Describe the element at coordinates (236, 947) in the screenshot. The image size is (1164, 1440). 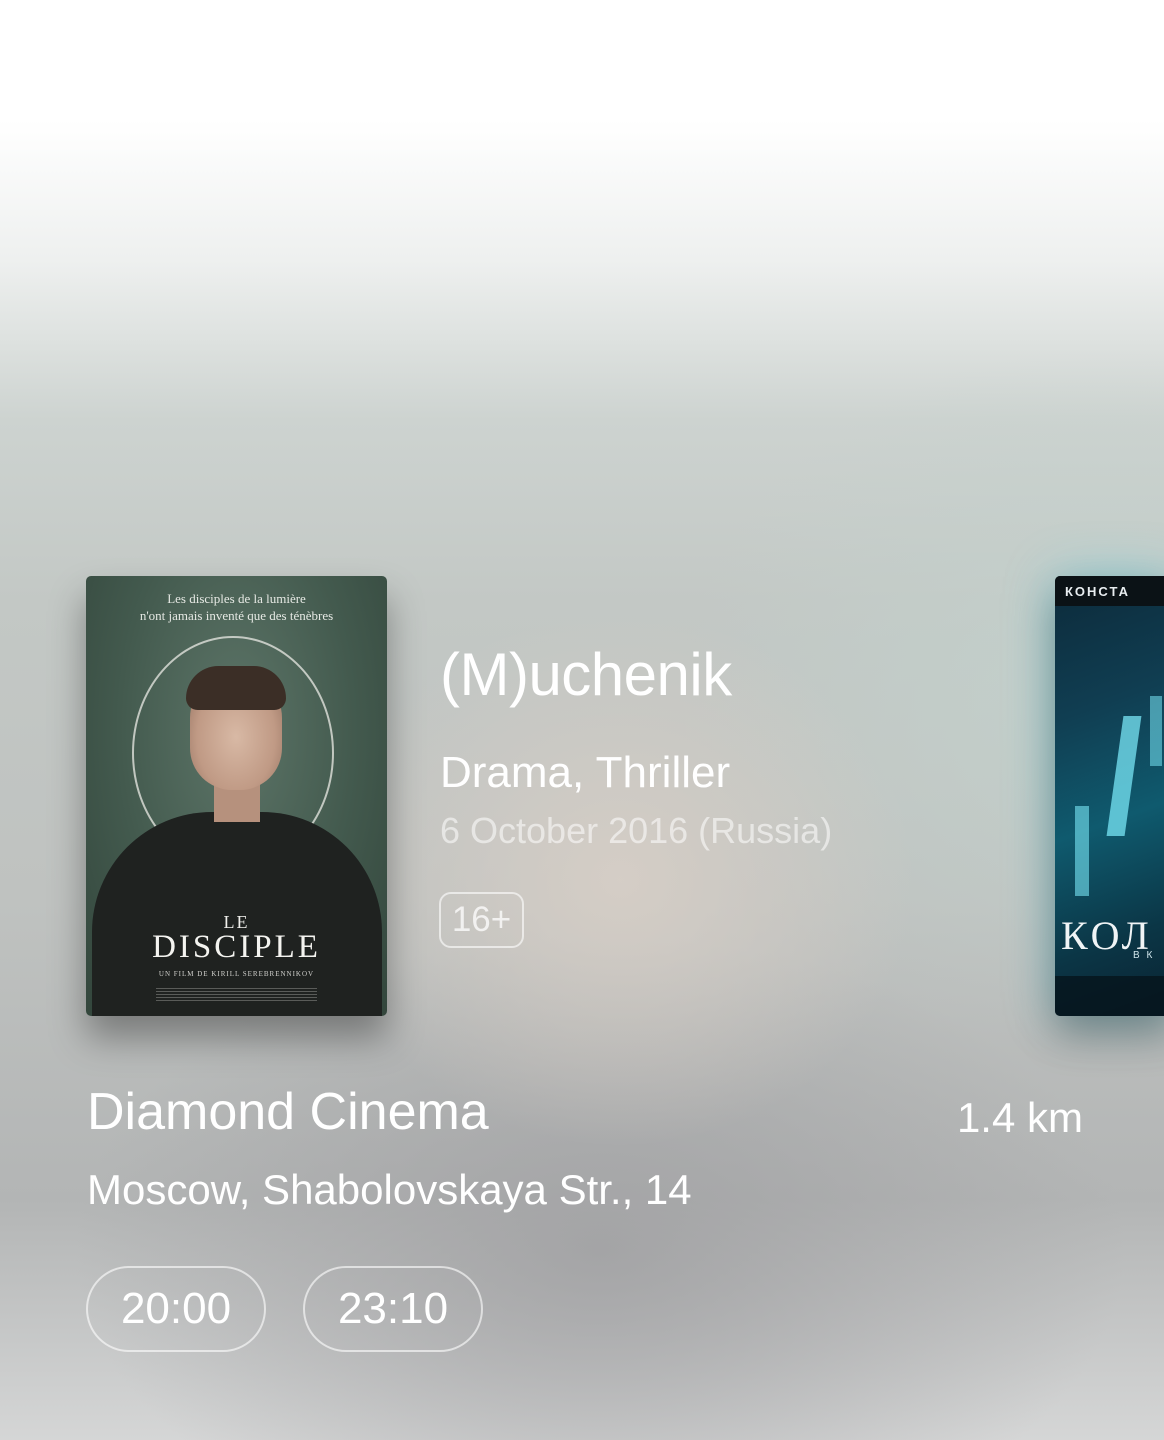
I see `poster-title: DISCIPLE` at that location.